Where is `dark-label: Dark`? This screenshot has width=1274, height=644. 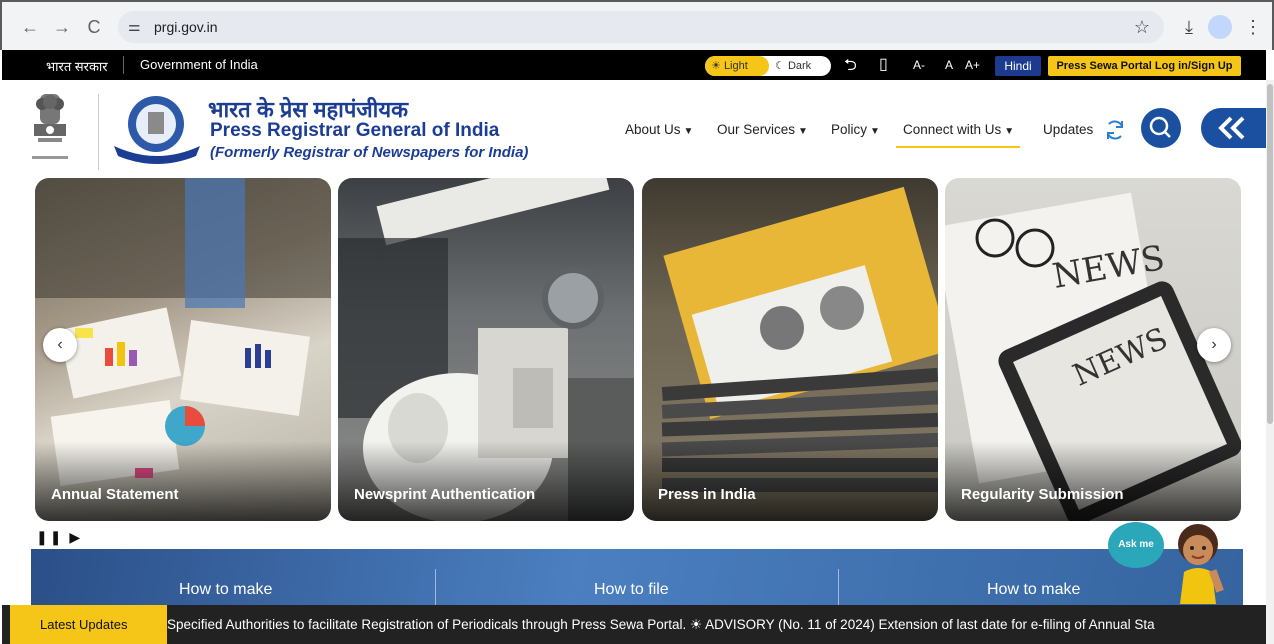
dark-label: Dark is located at coordinates (799, 66).